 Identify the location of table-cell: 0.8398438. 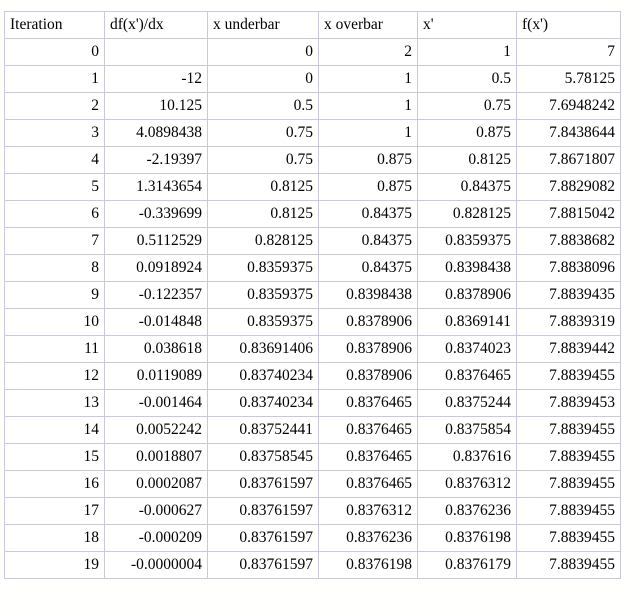
(467, 268).